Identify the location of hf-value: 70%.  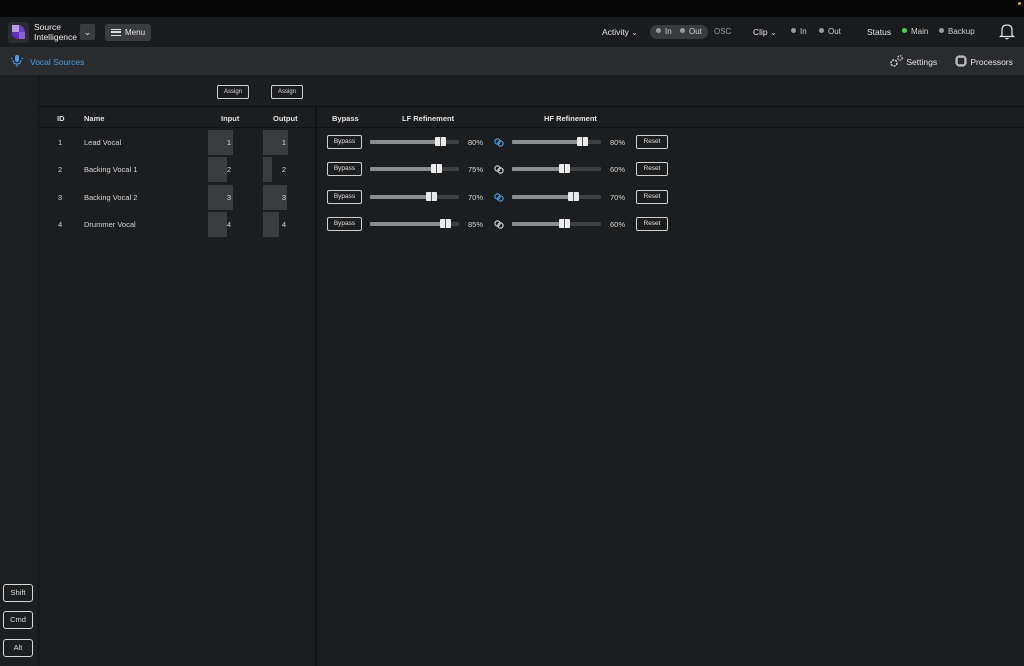
(618, 197).